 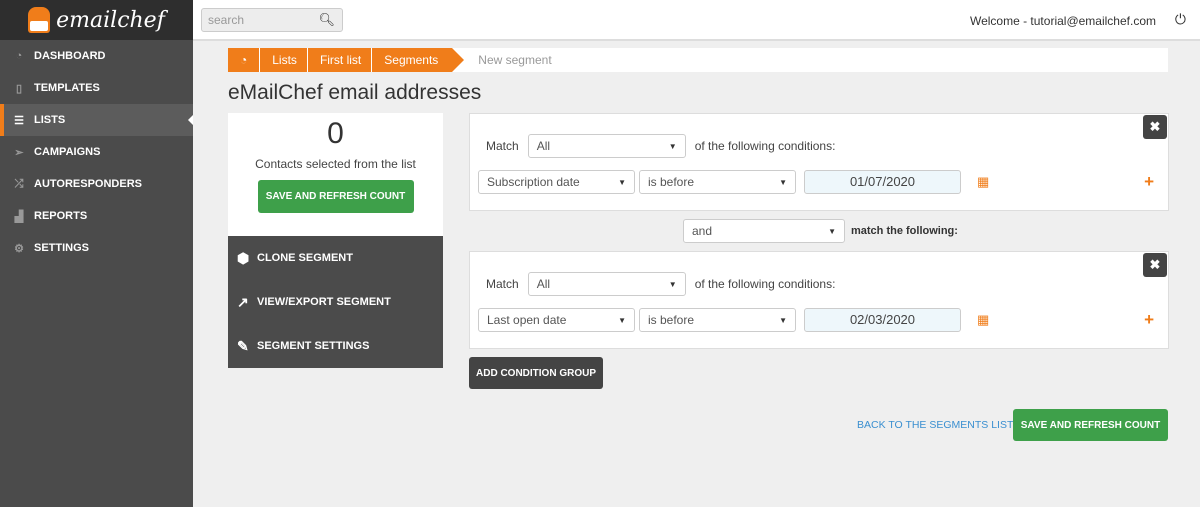 I want to click on sidebar-item-label: LISTS, so click(x=50, y=120).